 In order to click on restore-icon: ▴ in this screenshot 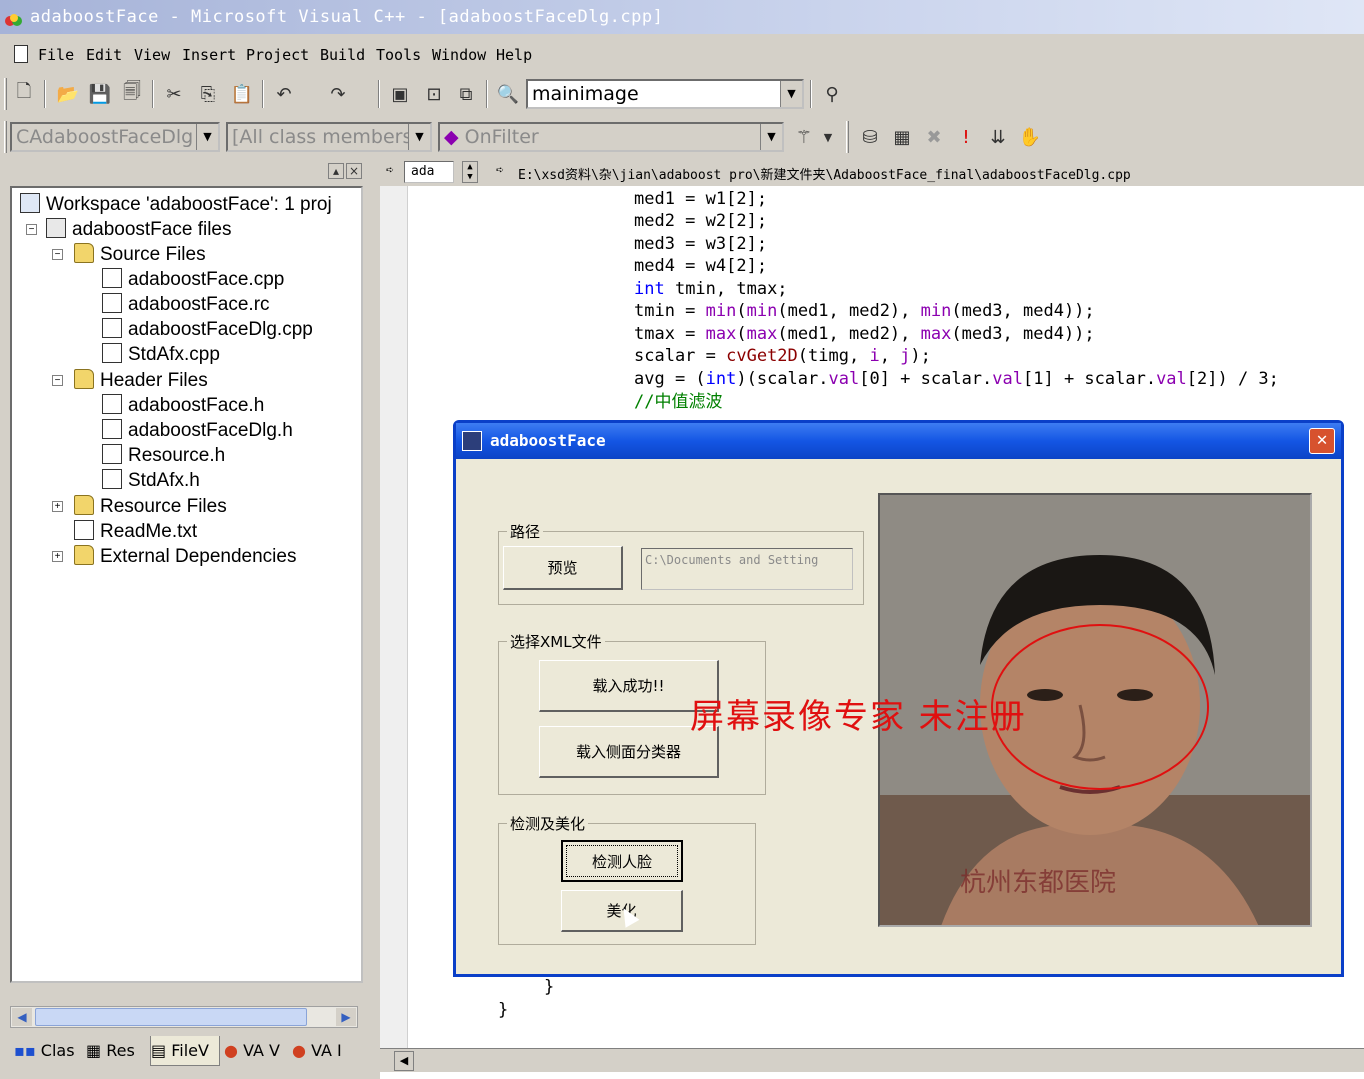, I will do `click(336, 171)`.